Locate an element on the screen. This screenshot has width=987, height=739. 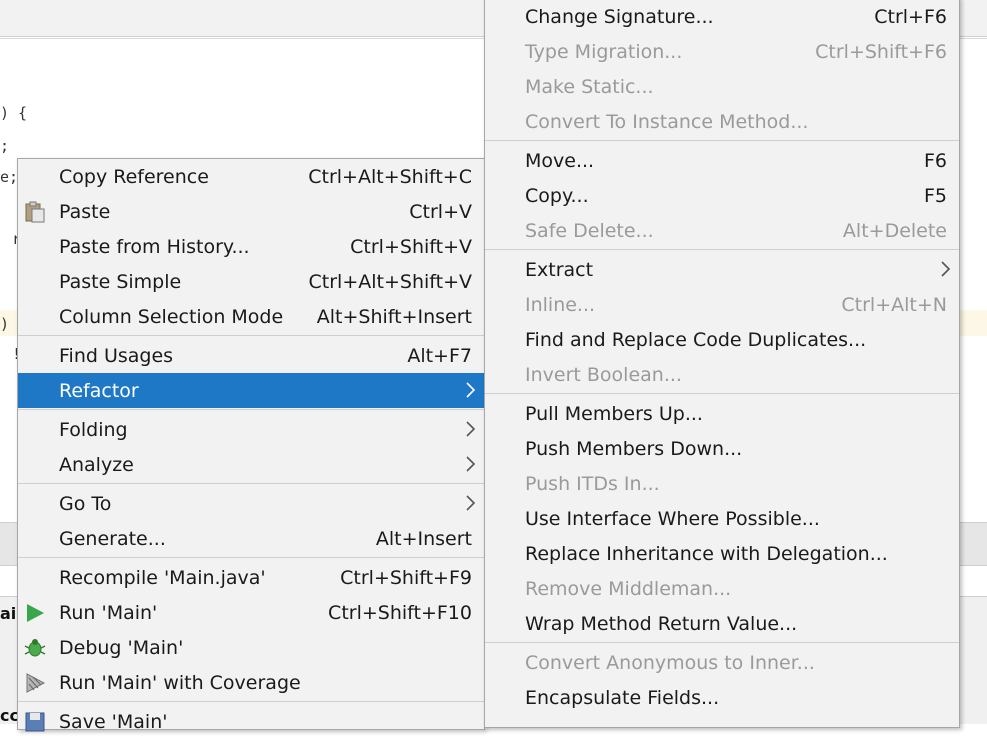
menu-item-change-signature: Change Signature... Ctrl+F6 is located at coordinates (722, 17).